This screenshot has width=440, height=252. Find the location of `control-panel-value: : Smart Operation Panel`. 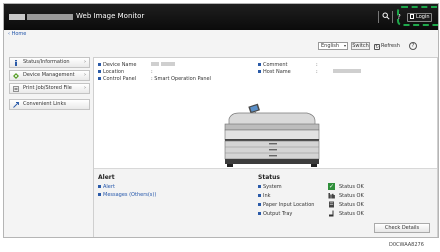

control-panel-value: : Smart Operation Panel is located at coordinates (181, 79).